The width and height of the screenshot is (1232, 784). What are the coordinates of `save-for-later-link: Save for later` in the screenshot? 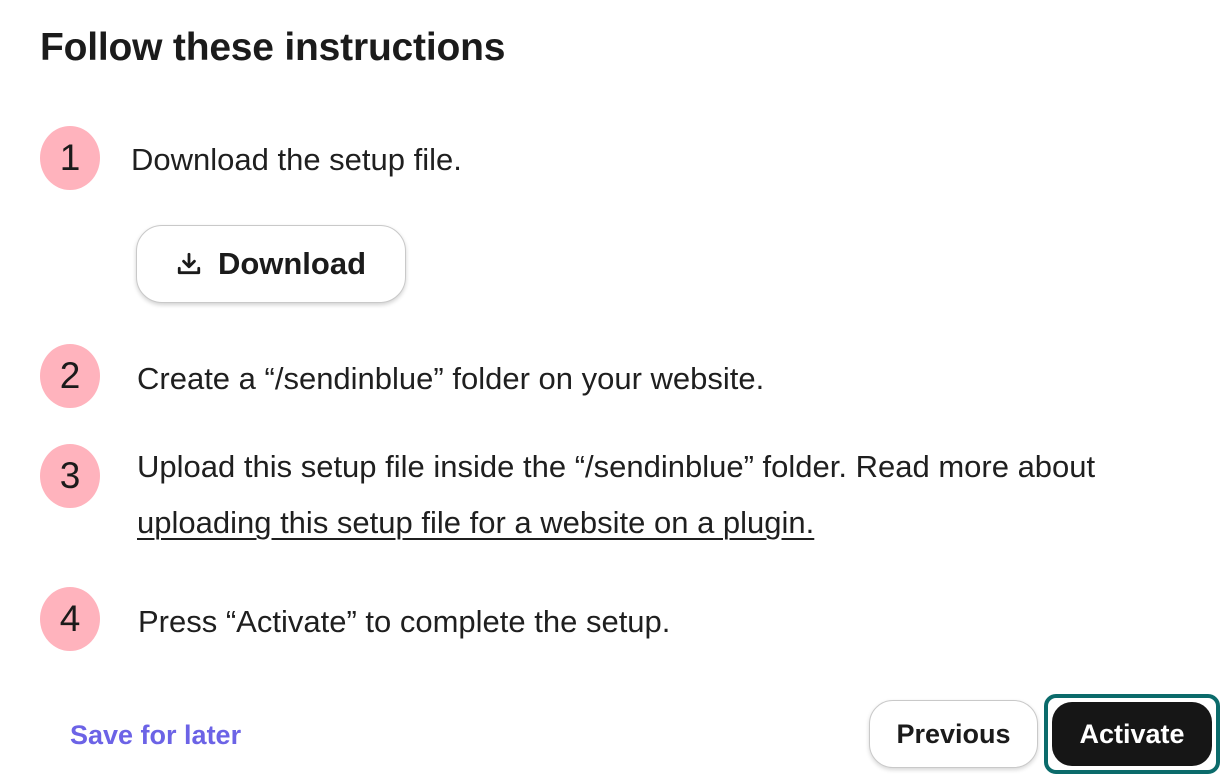 It's located at (155, 735).